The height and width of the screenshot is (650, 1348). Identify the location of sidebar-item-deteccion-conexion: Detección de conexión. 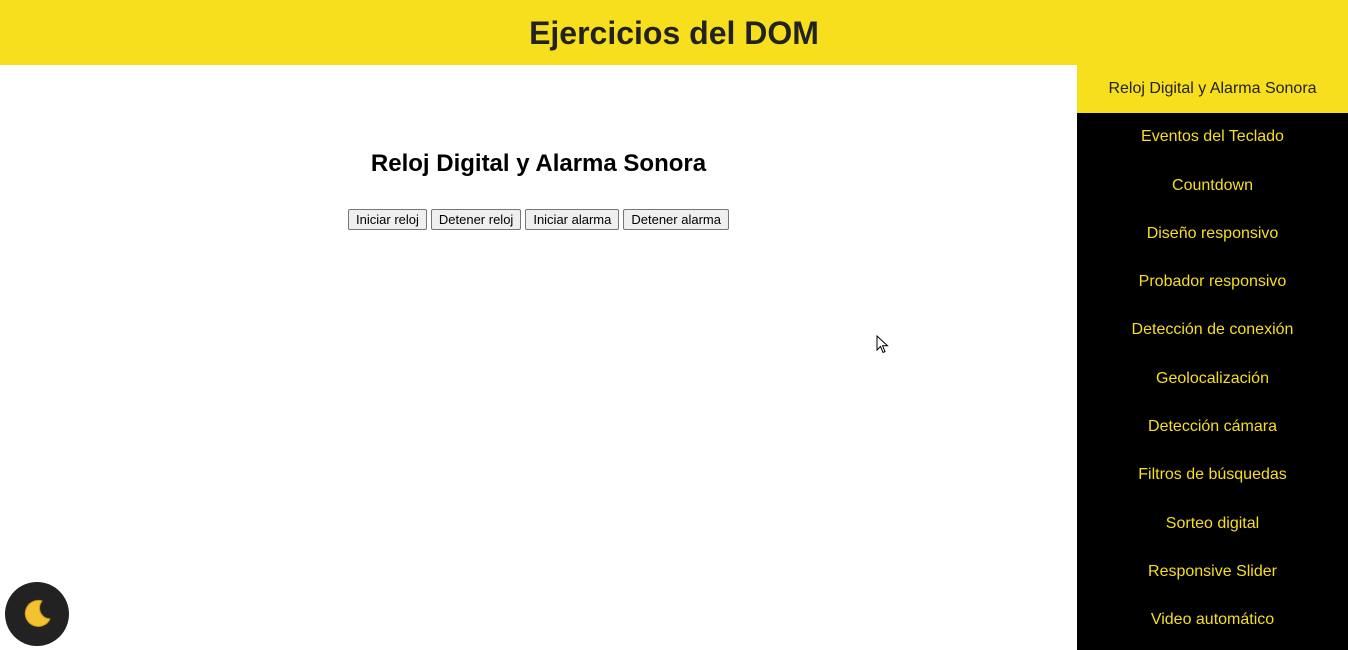
(1212, 330).